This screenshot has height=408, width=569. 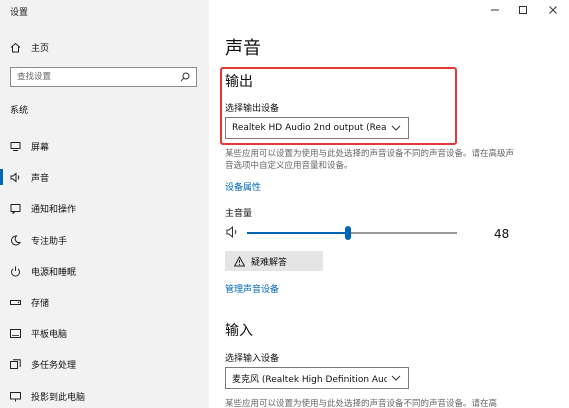 What do you see at coordinates (19, 111) in the screenshot?
I see `section-label: 系统` at bounding box center [19, 111].